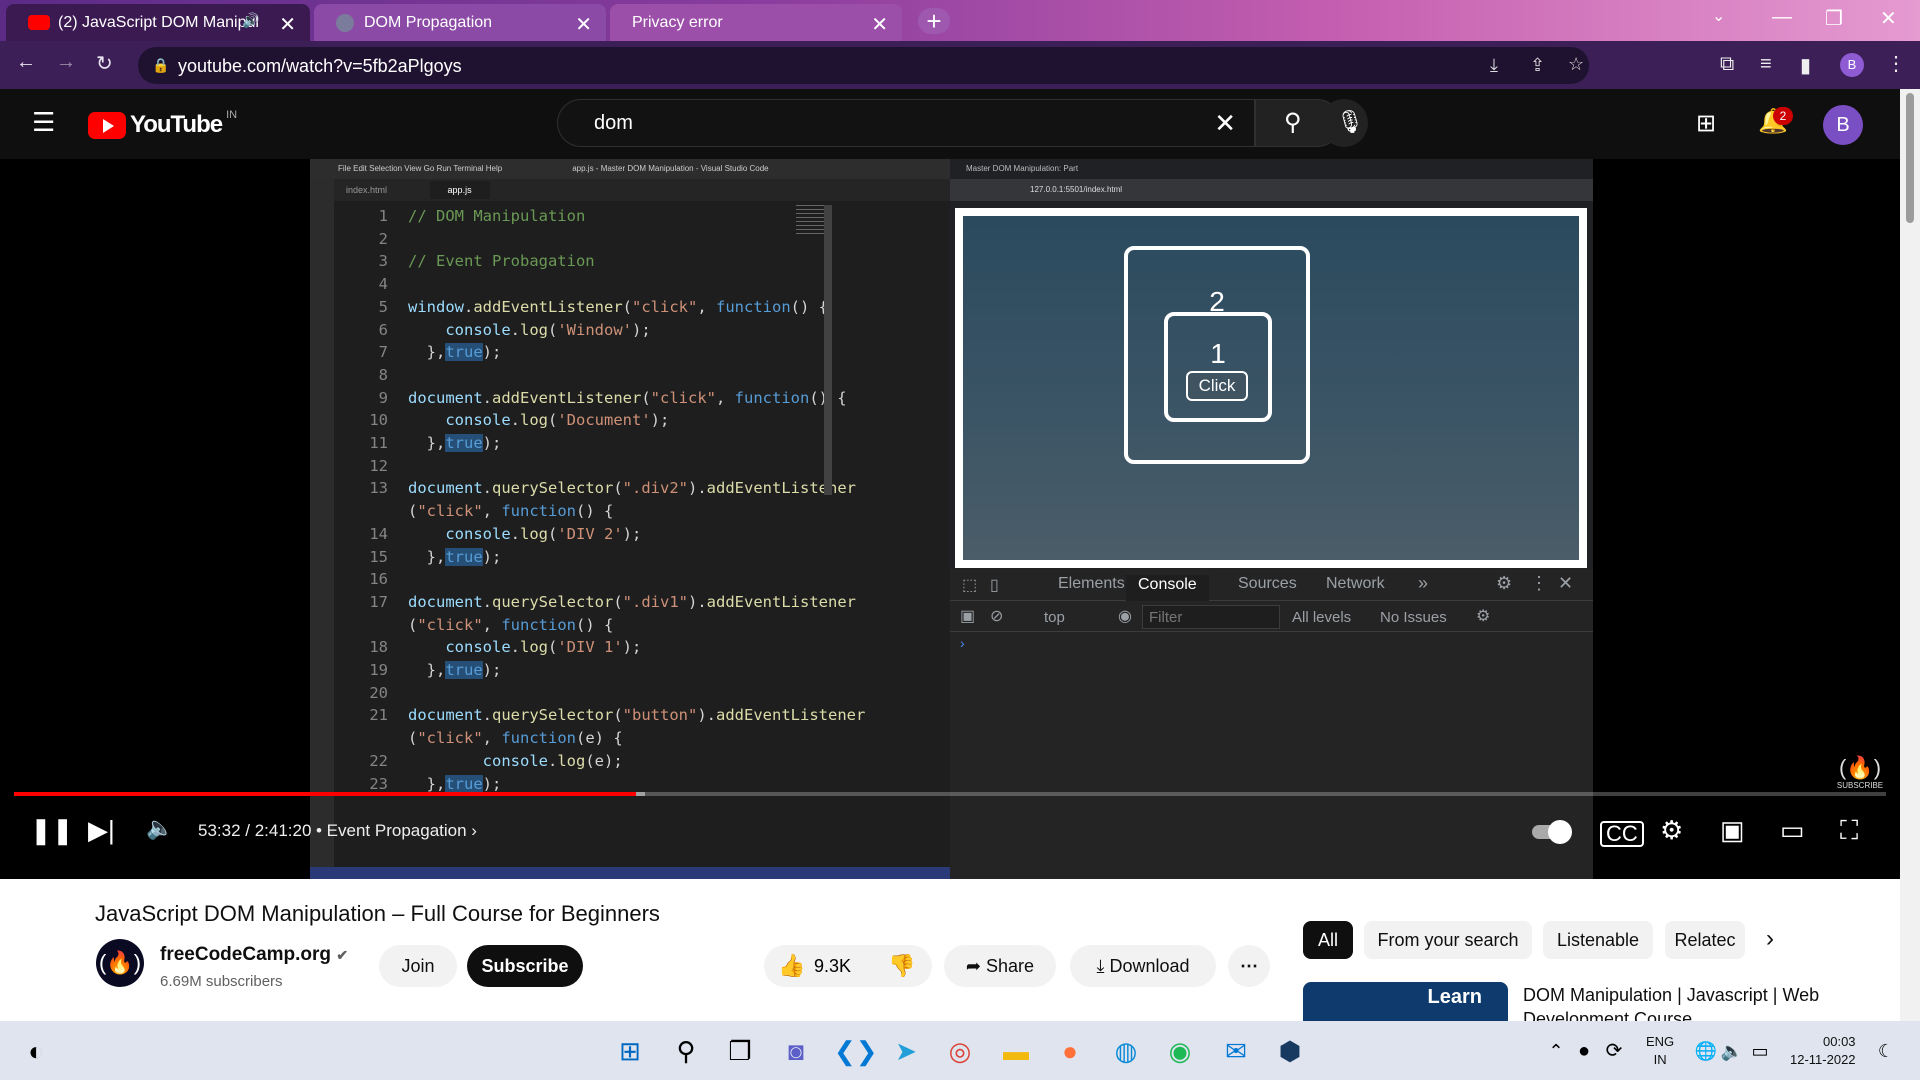 This screenshot has height=1080, width=1920. I want to click on like-icon: 👍, so click(791, 966).